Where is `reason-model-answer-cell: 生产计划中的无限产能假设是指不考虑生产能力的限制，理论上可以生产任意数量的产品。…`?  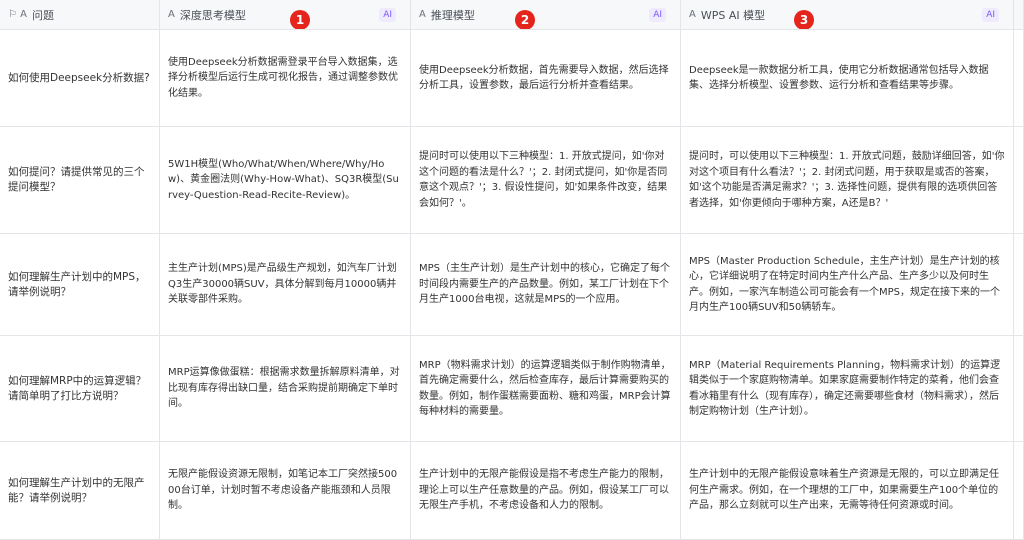 reason-model-answer-cell: 生产计划中的无限产能假设是指不考虑生产能力的限制，理论上可以生产任意数量的产品。… is located at coordinates (546, 491).